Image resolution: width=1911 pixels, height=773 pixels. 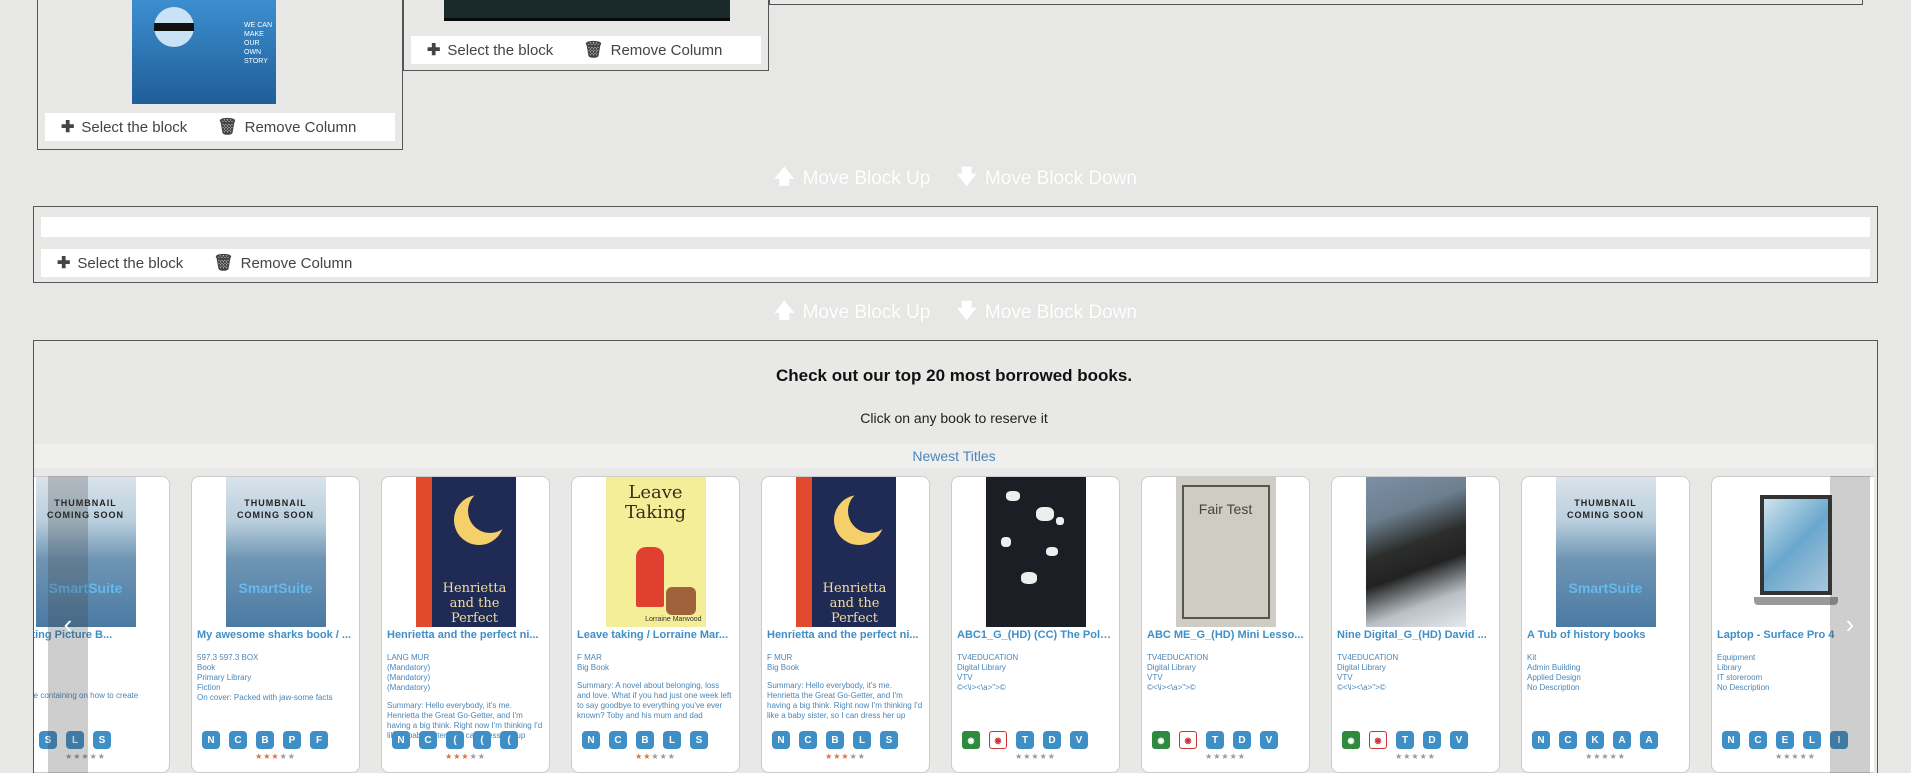 I want to click on book-meta-line: F MUR, so click(x=780, y=657).